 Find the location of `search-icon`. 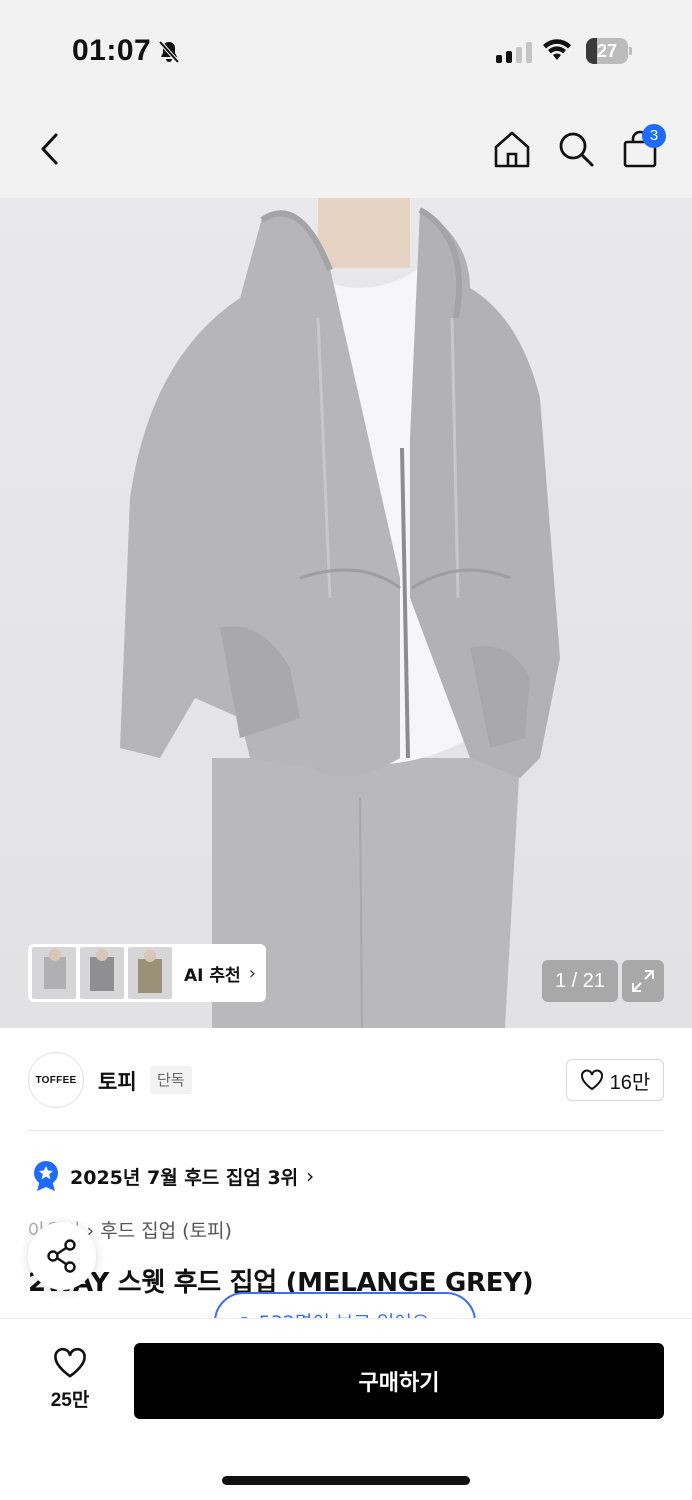

search-icon is located at coordinates (576, 149).